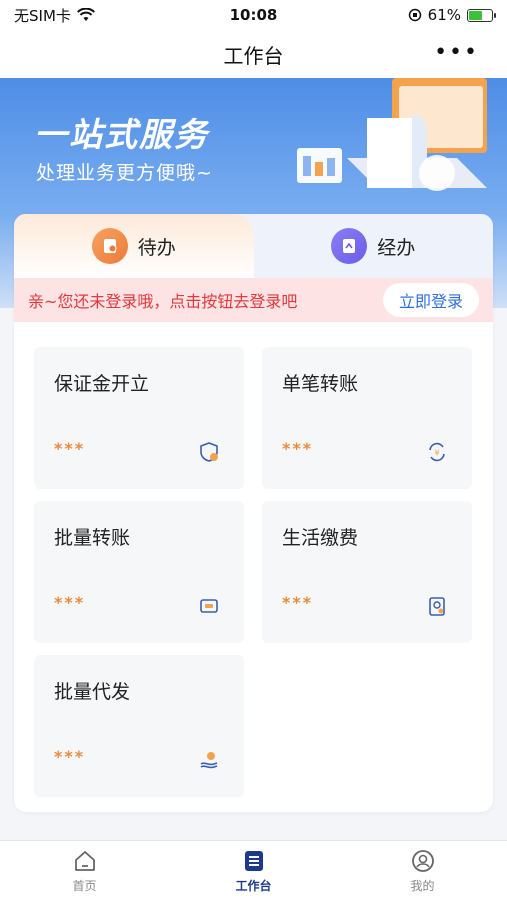 The height and width of the screenshot is (900, 507). I want to click on home-icon, so click(84, 860).